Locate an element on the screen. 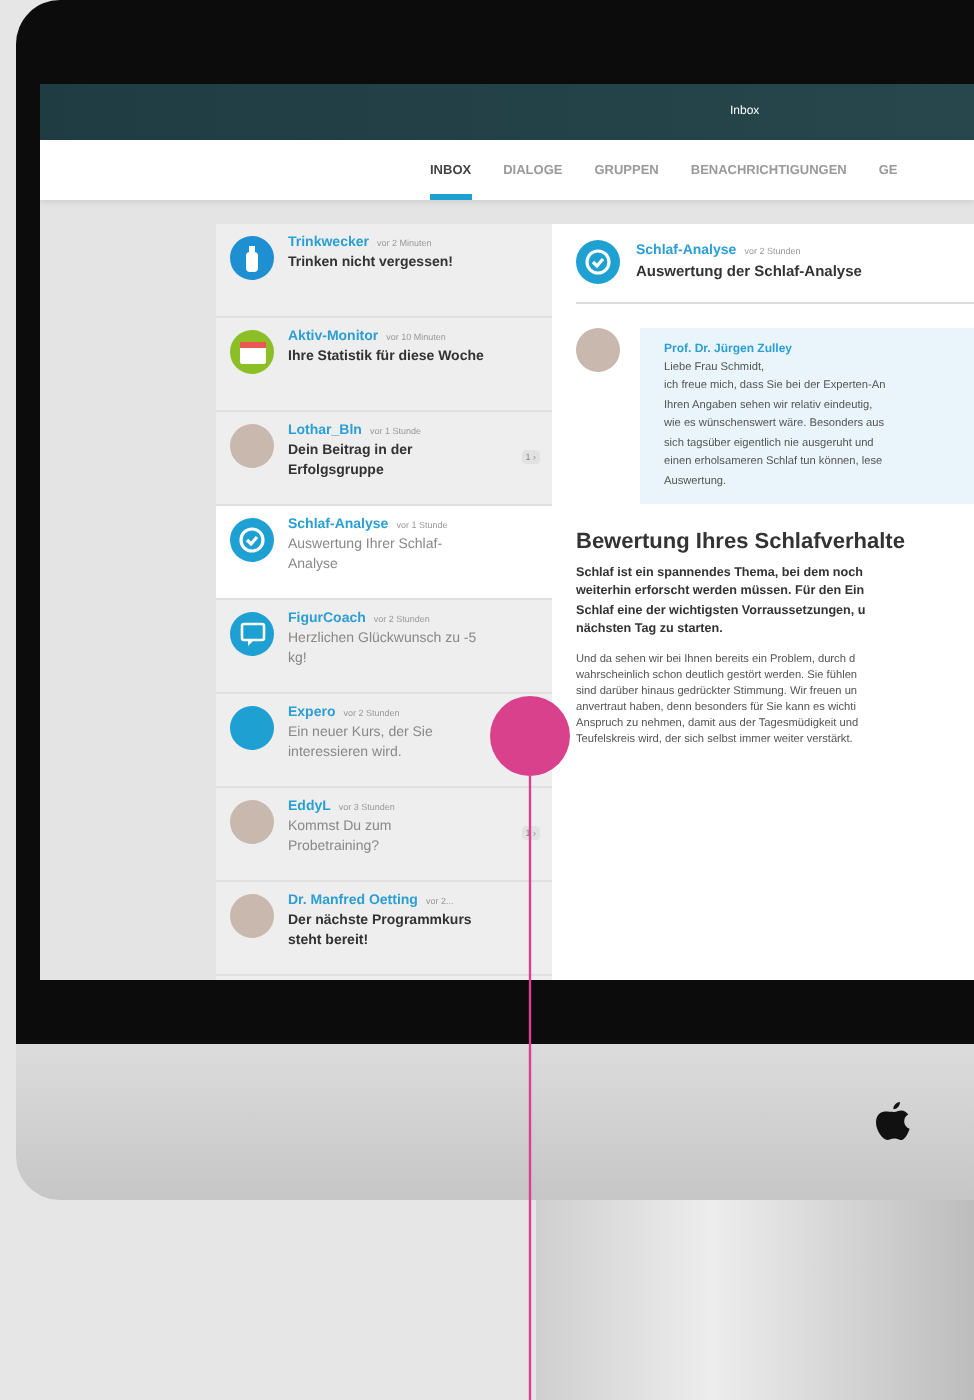  bottle-icon is located at coordinates (252, 258).